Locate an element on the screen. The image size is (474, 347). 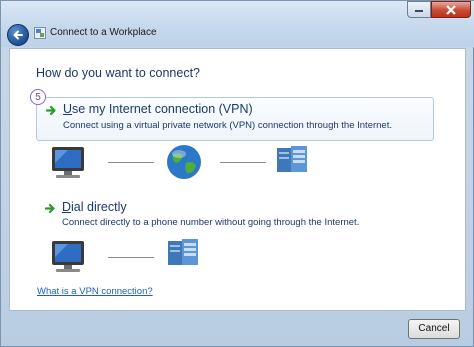
window-controls is located at coordinates (439, 9).